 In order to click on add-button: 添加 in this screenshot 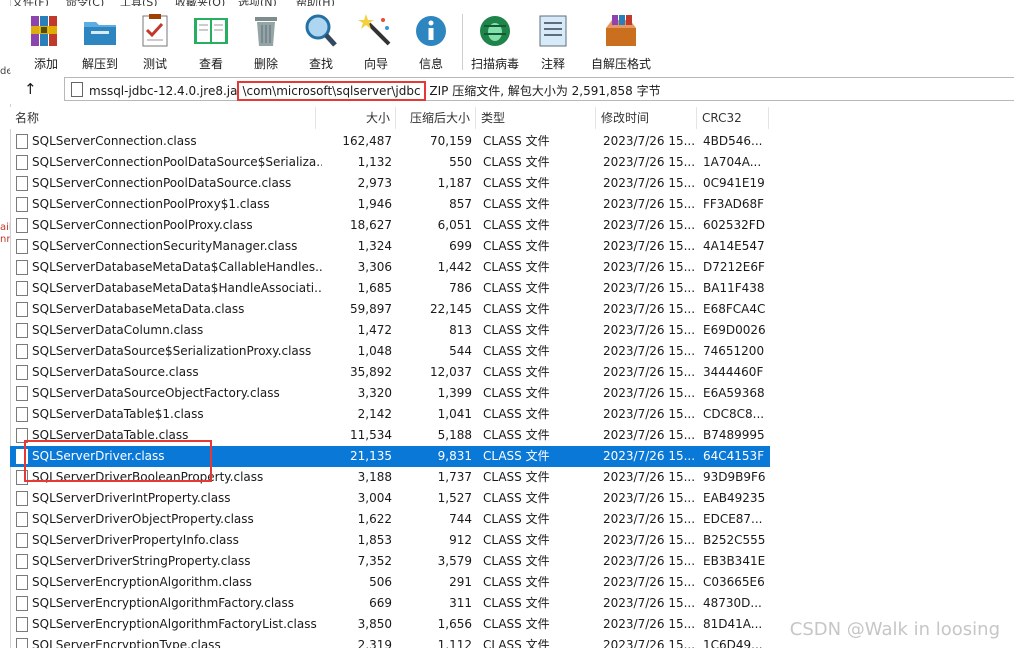, I will do `click(46, 42)`.